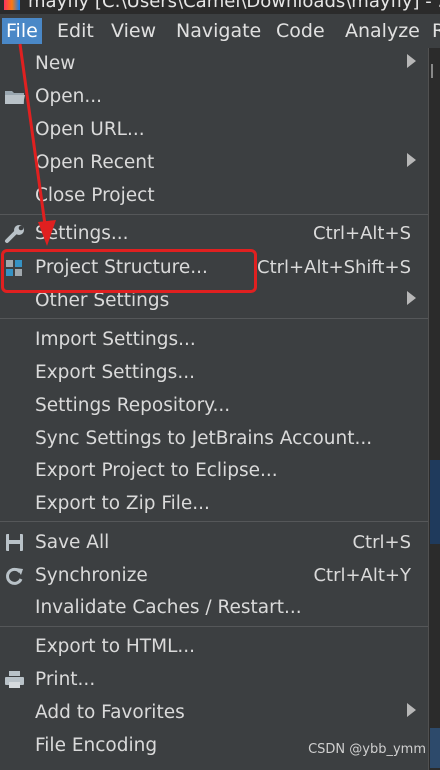  I want to click on menu-view: View, so click(133, 31).